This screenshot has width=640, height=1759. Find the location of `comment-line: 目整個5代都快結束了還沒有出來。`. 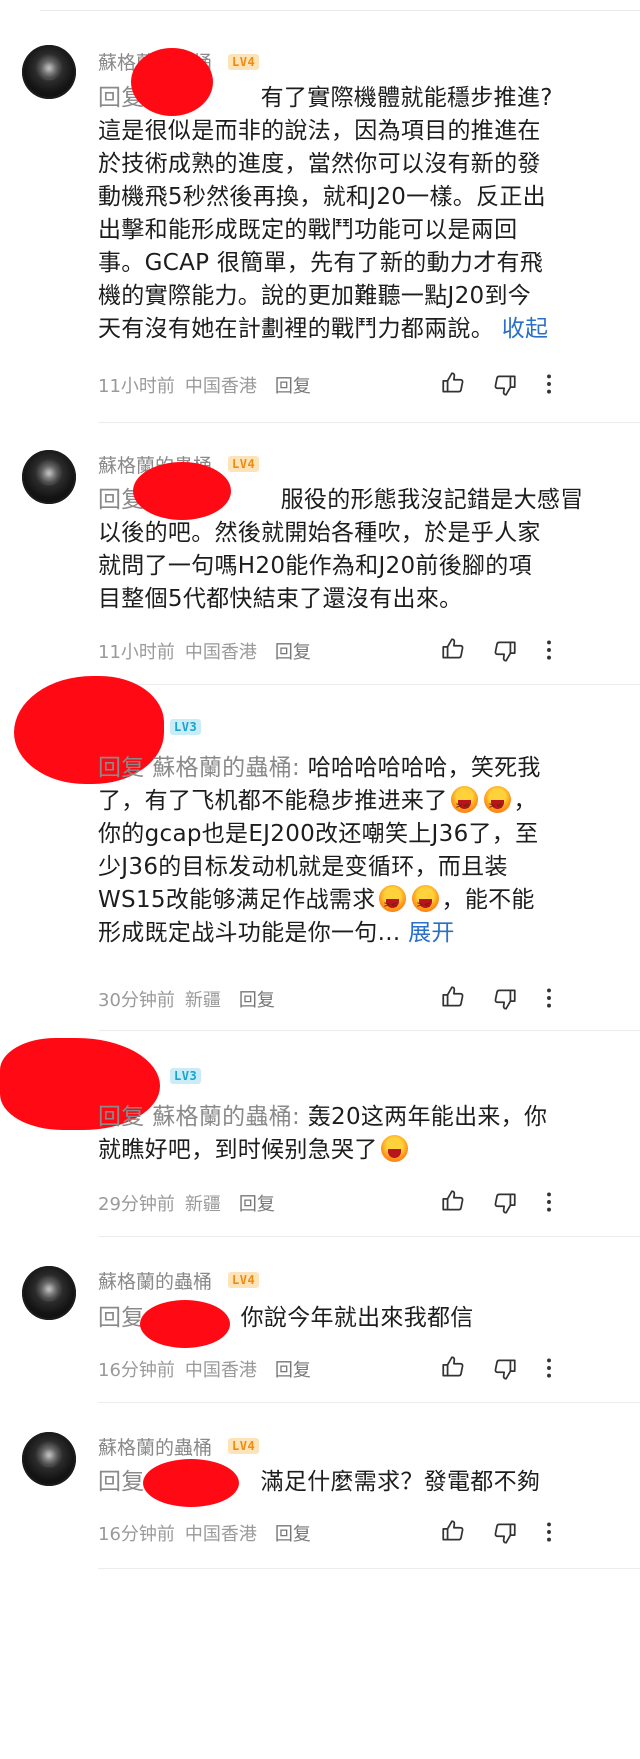

comment-line: 目整個5代都快結束了還沒有出來。 is located at coordinates (280, 599).